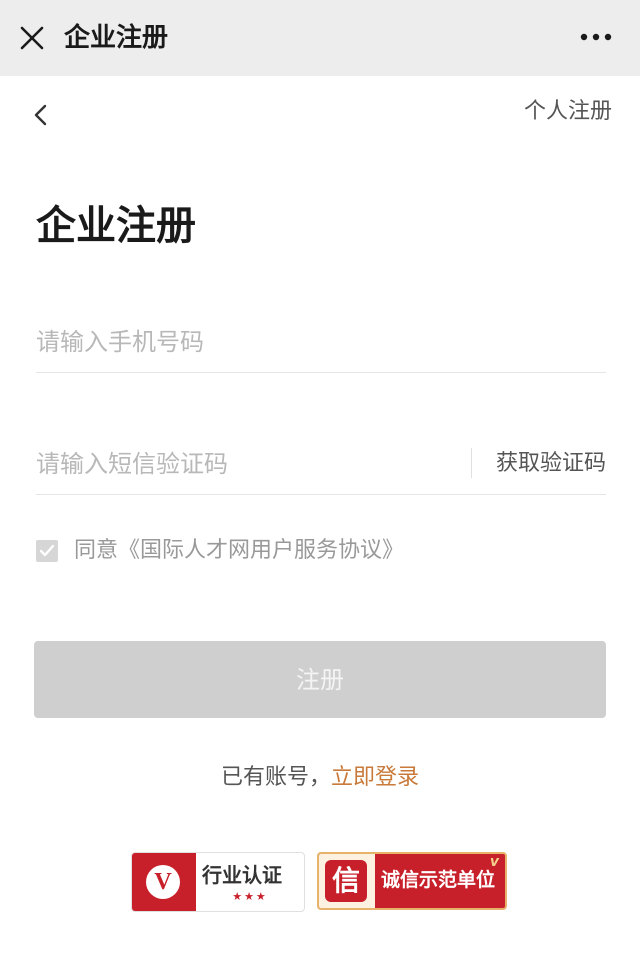 The image size is (640, 970). What do you see at coordinates (242, 875) in the screenshot?
I see `industry-badge-label: 行业认证` at bounding box center [242, 875].